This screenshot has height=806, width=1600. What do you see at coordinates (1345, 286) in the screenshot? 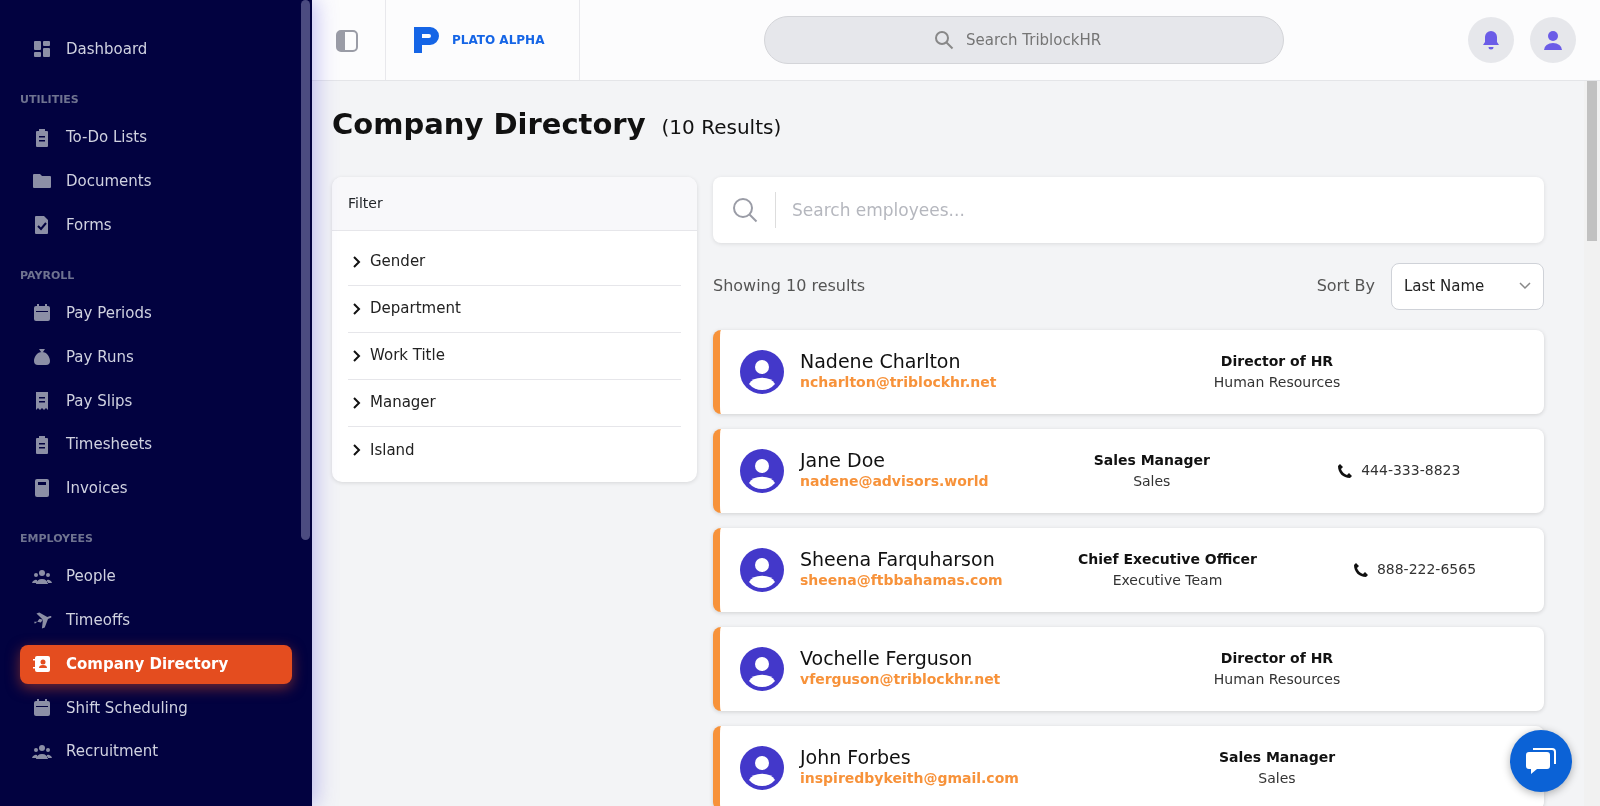
I see `sort-label: Sort By` at bounding box center [1345, 286].